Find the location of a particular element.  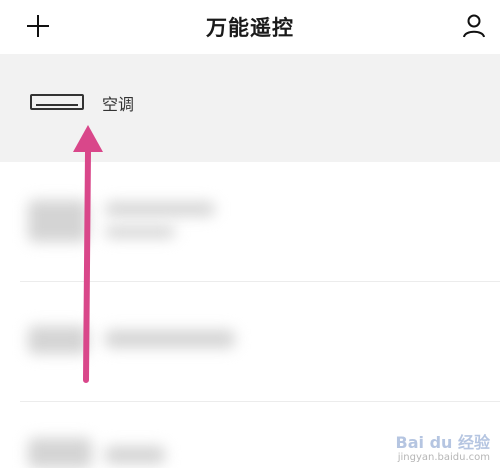

page-title: 万能遥控 is located at coordinates (250, 28).